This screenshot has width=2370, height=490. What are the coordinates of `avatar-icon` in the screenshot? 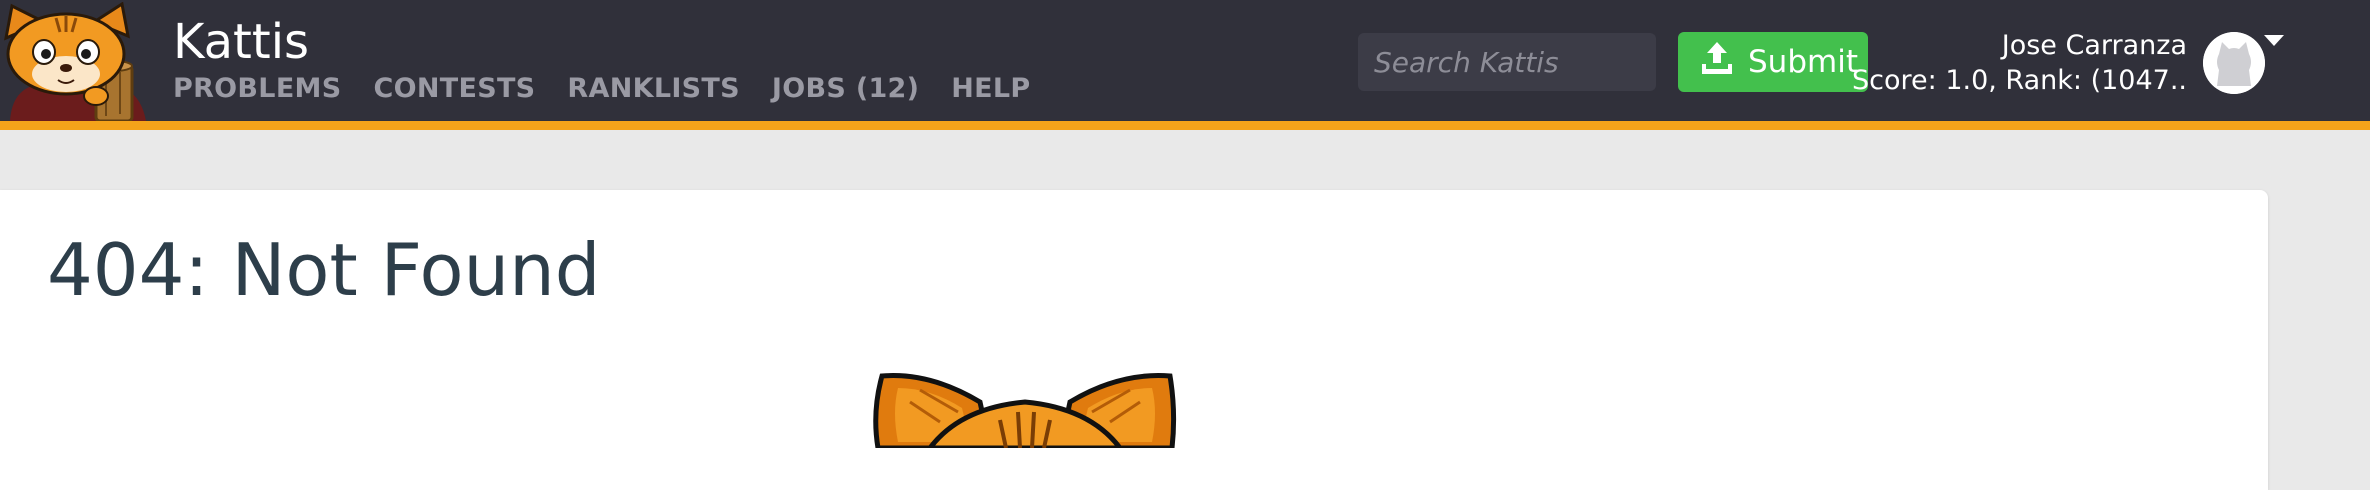 It's located at (2234, 63).